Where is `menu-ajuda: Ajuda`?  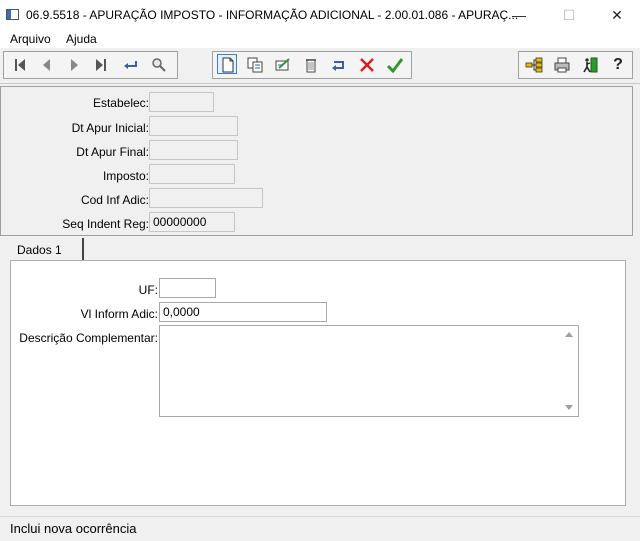
menu-ajuda: Ajuda is located at coordinates (81, 39).